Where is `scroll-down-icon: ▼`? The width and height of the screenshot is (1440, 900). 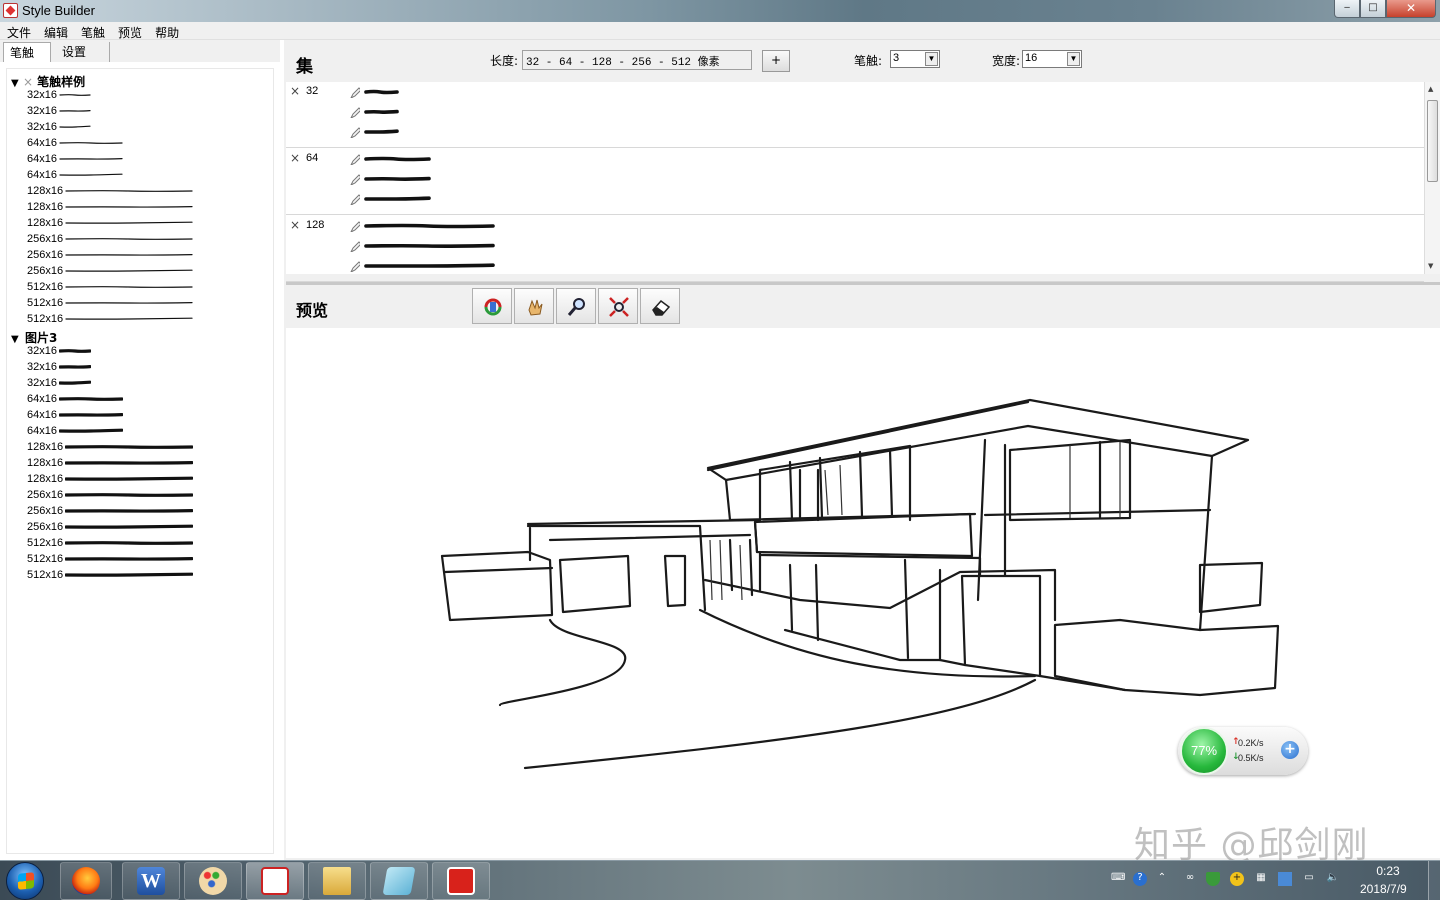 scroll-down-icon: ▼ is located at coordinates (1430, 266).